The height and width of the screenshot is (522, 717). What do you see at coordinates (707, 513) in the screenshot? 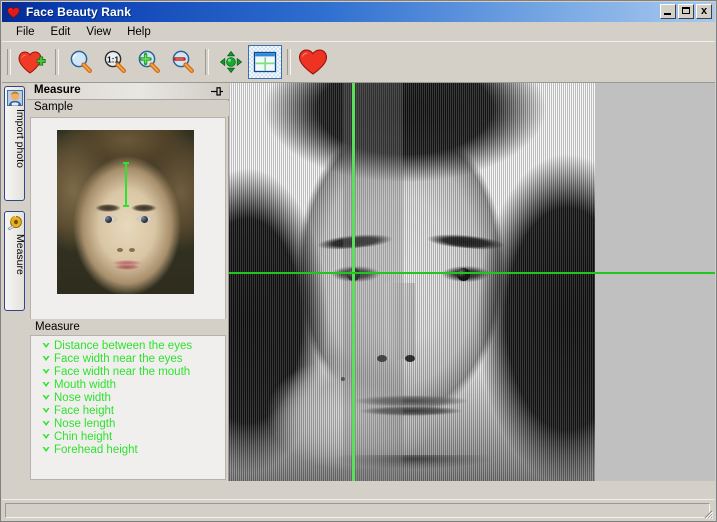
I see `resize-grip-icon` at bounding box center [707, 513].